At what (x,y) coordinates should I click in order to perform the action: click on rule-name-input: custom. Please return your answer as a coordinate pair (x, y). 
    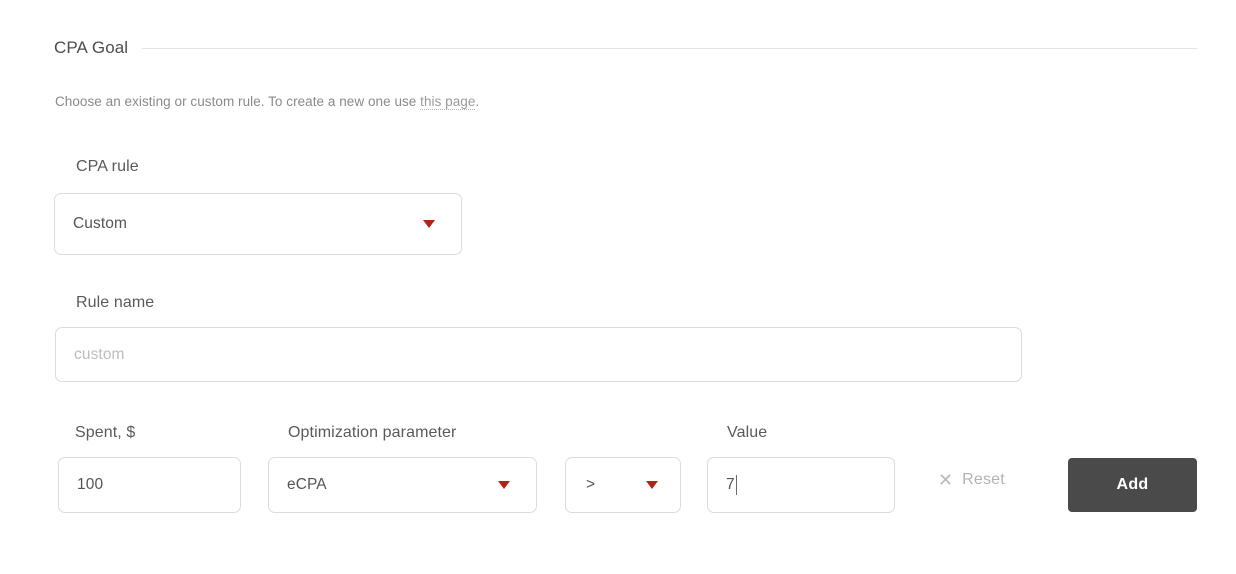
    Looking at the image, I should click on (538, 354).